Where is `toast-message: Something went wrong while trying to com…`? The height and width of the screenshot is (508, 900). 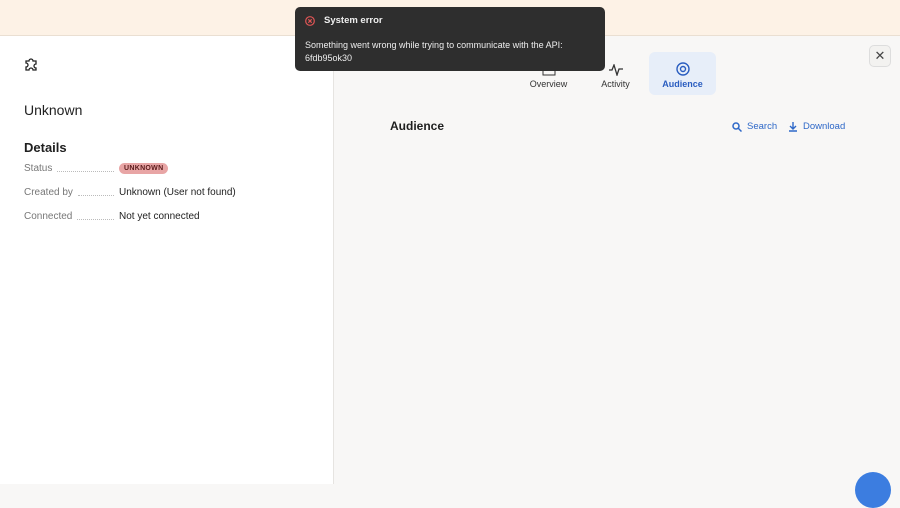
toast-message: Something went wrong while trying to com… is located at coordinates (434, 45).